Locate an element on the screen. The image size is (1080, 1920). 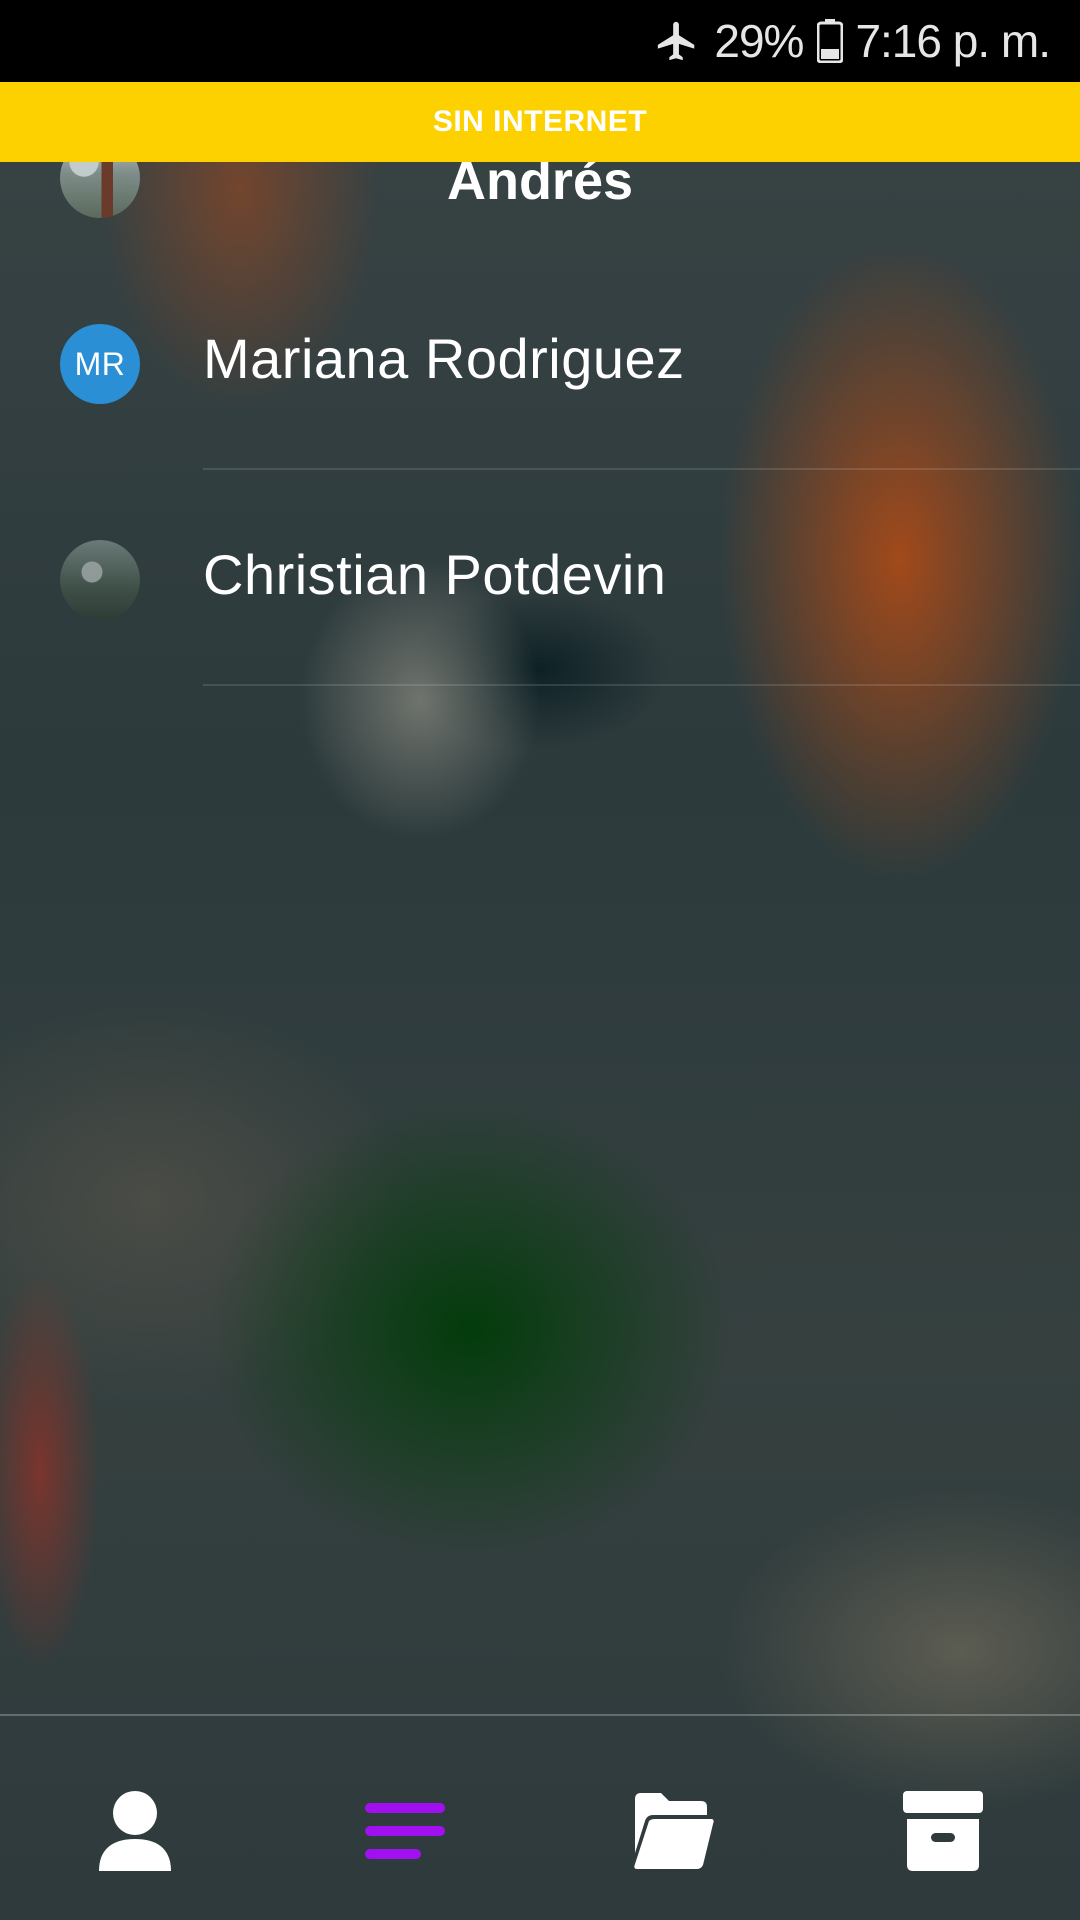
nav-profile is located at coordinates (135, 1831).